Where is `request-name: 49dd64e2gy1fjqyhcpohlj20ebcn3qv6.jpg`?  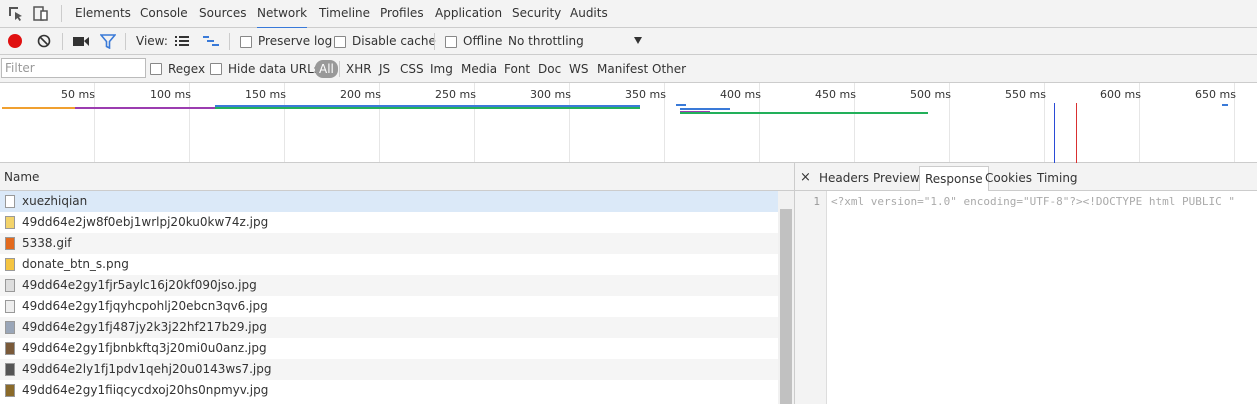 request-name: 49dd64e2gy1fjqyhcpohlj20ebcn3qv6.jpg is located at coordinates (145, 306).